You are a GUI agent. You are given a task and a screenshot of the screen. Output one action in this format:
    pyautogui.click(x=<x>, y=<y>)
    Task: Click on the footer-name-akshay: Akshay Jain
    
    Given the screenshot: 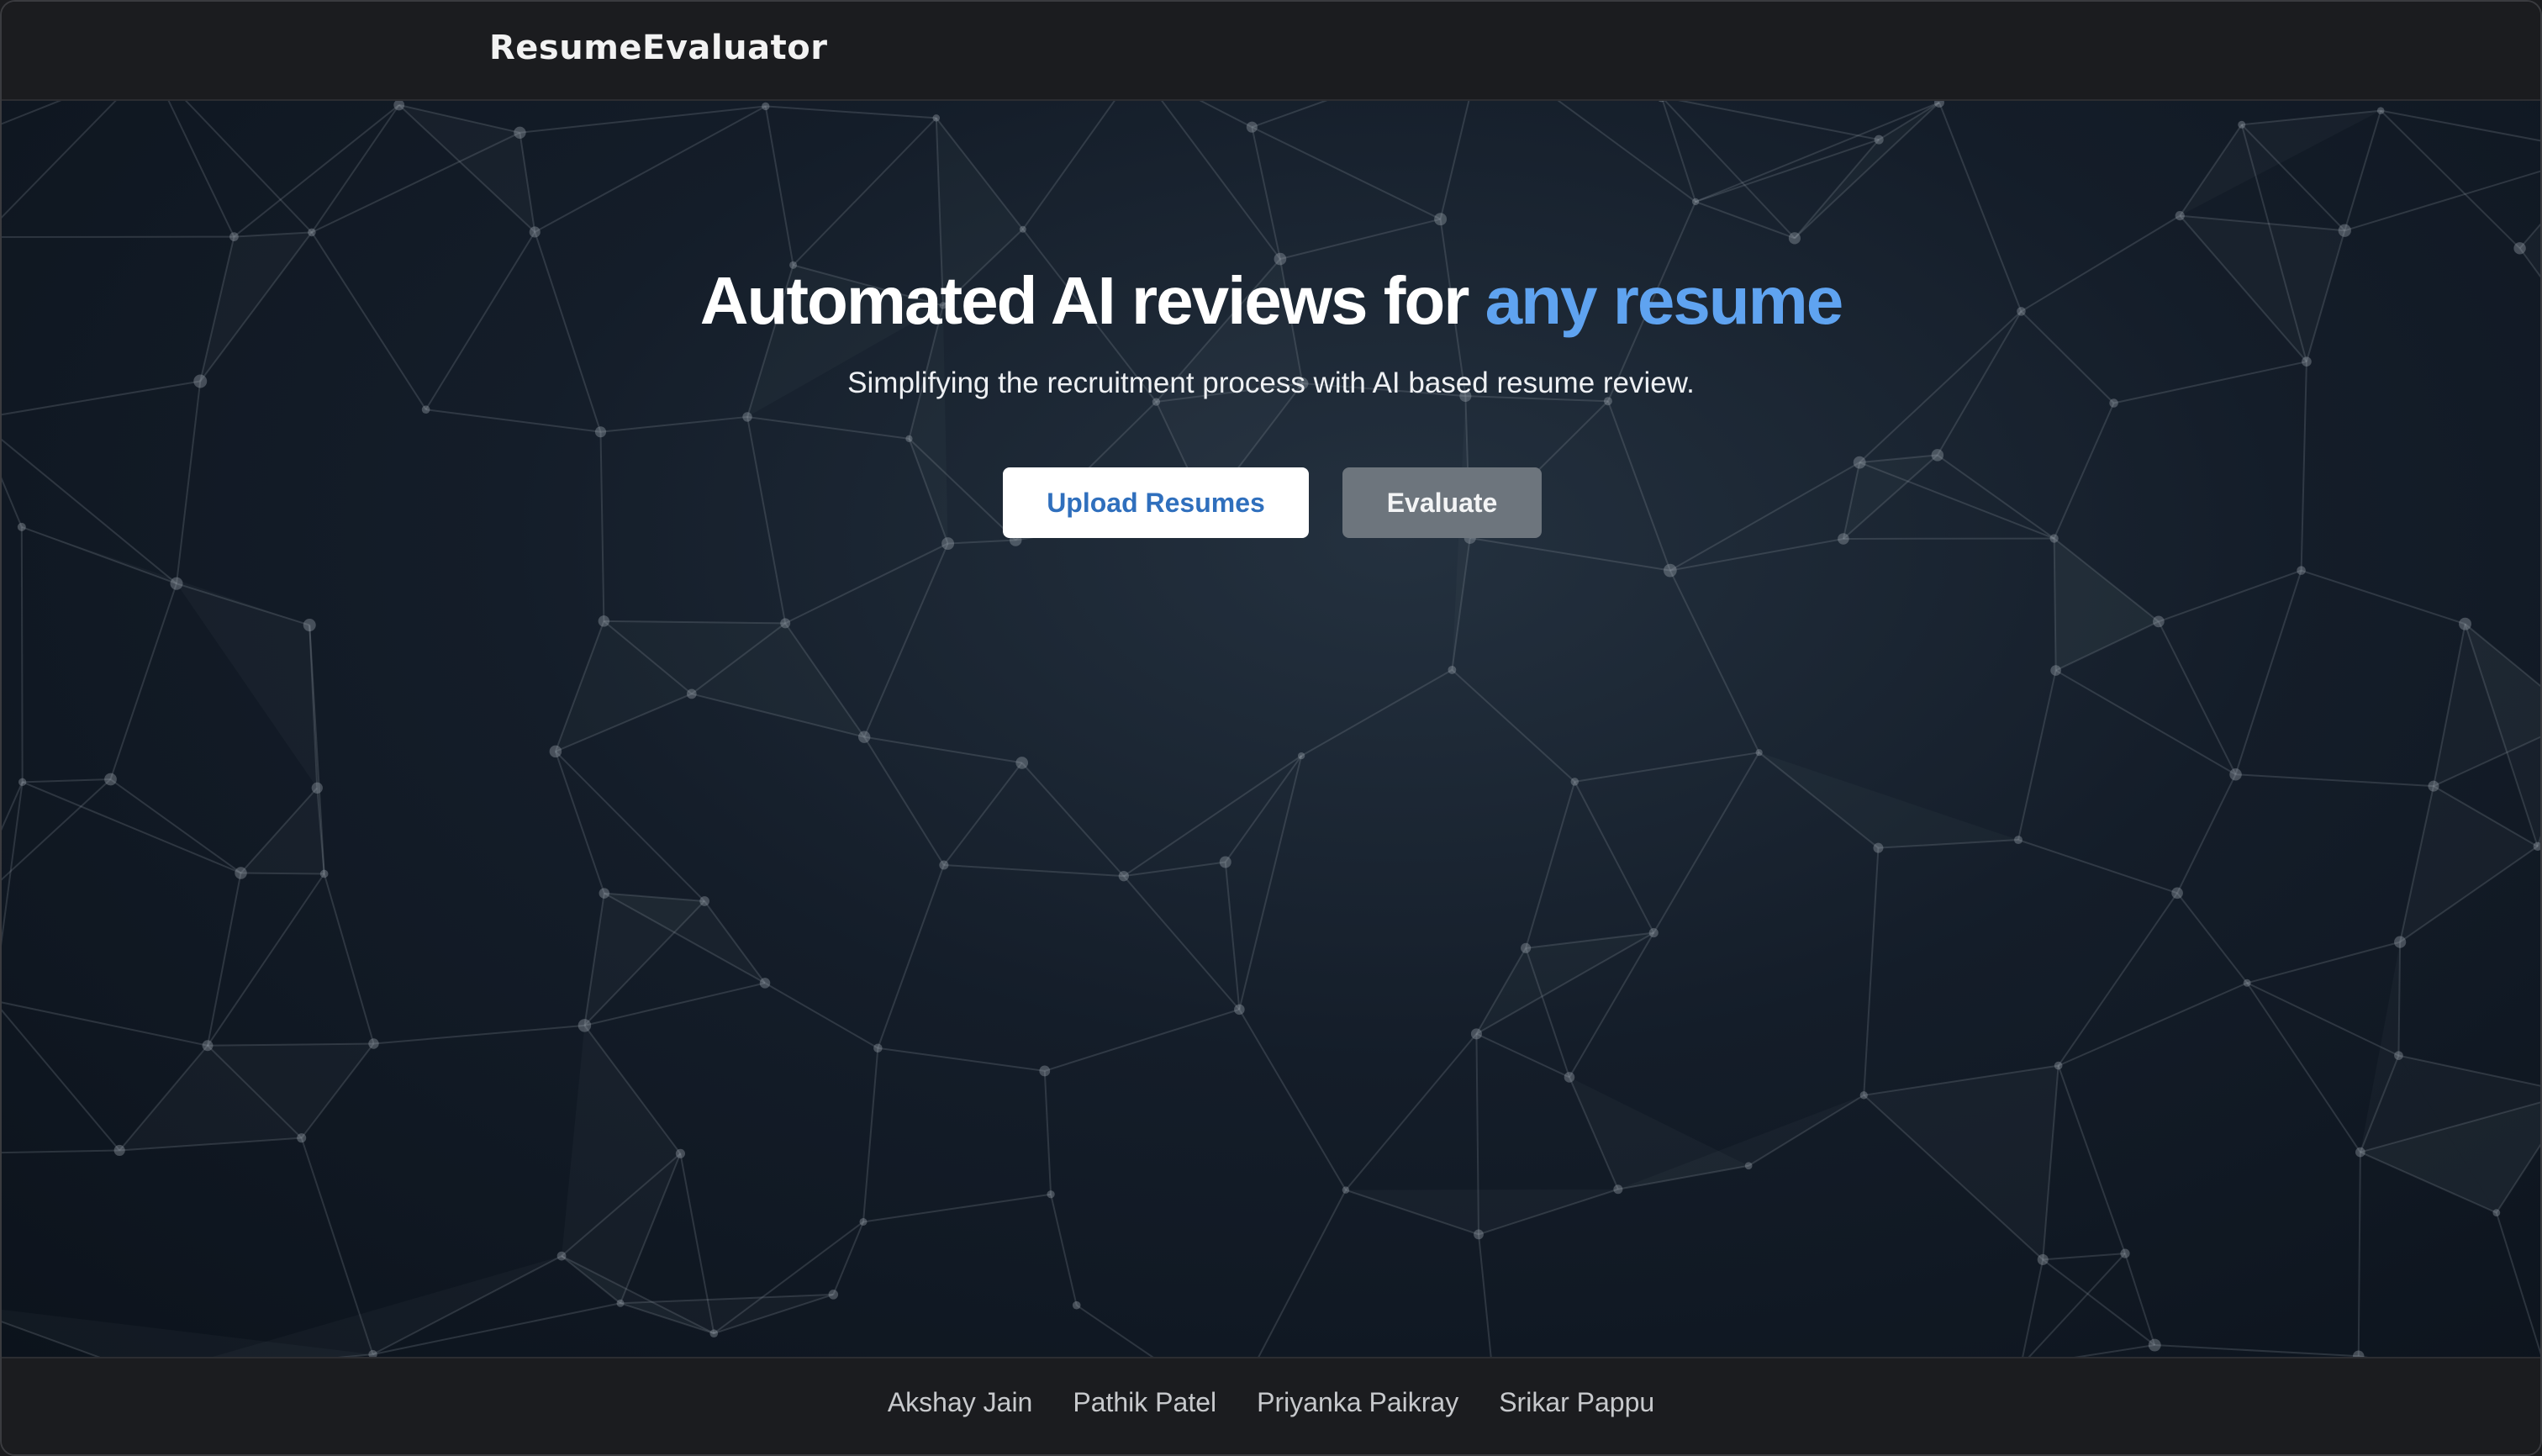 What is the action you would take?
    pyautogui.click(x=961, y=1402)
    